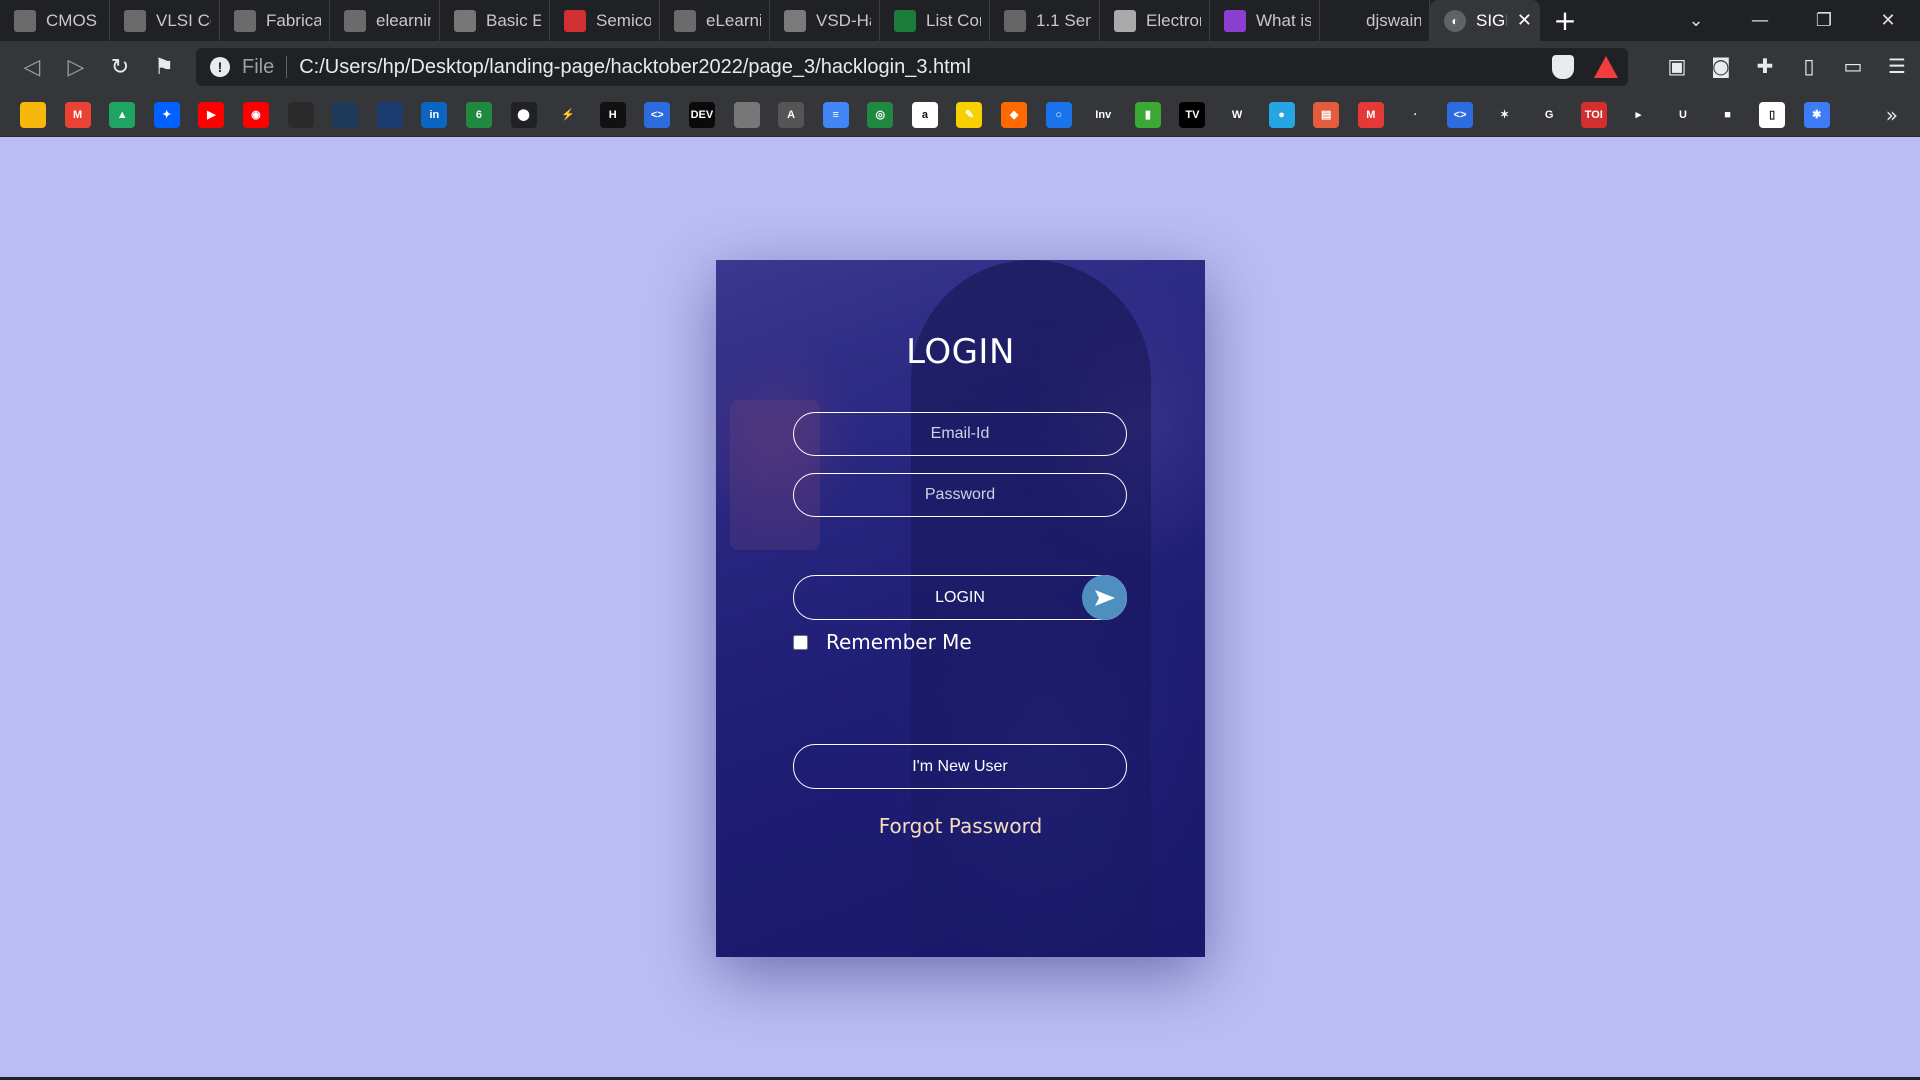  Describe the element at coordinates (1283, 20) in the screenshot. I see `tab-label: What is` at that location.